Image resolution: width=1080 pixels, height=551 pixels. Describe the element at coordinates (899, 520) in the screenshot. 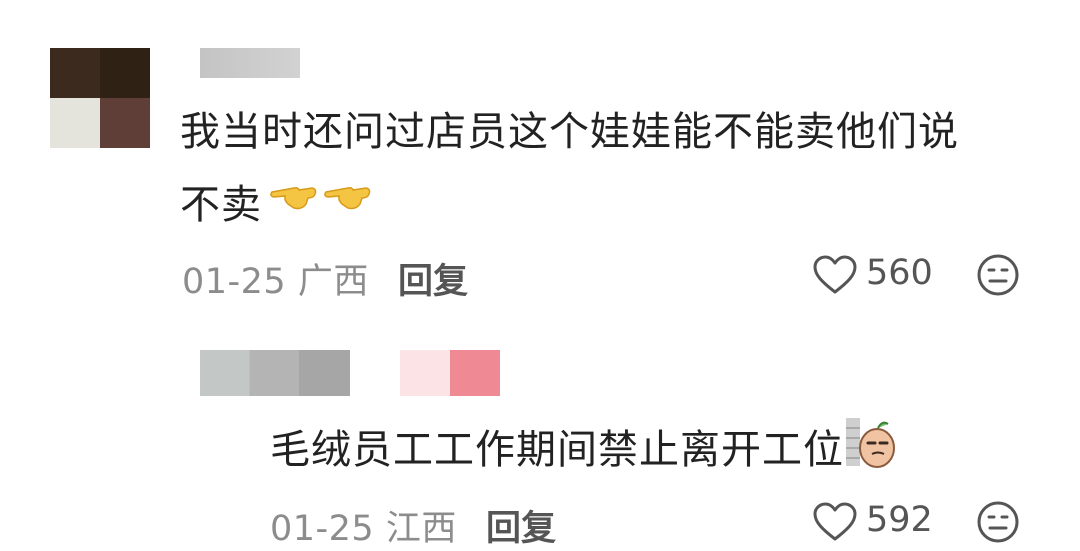

I see `reply-like-count: 592` at that location.